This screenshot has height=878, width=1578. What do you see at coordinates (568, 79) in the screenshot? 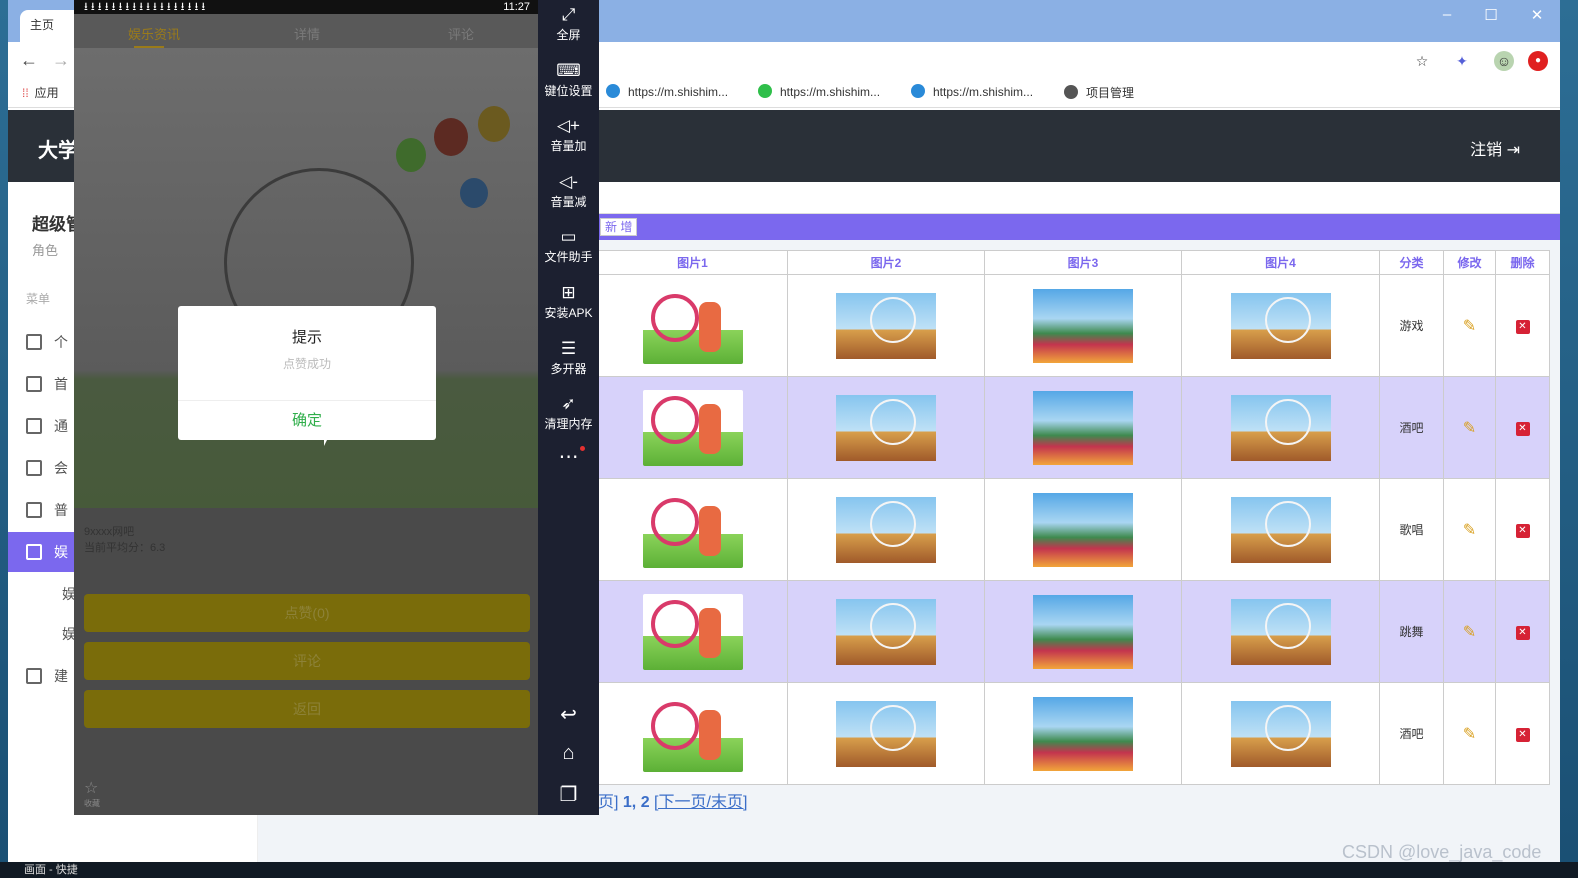
I see `toolbar-keymap: ⌨ 键位设置` at bounding box center [568, 79].